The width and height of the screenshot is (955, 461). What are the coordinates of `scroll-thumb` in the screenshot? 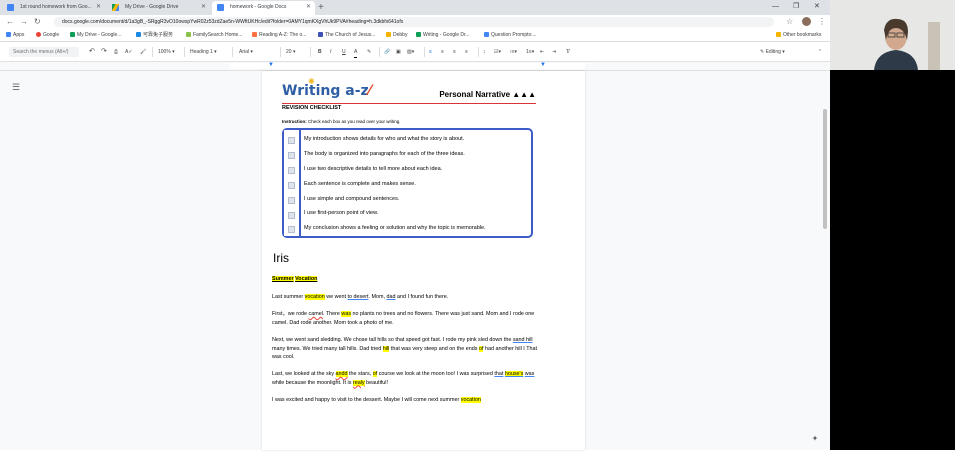 It's located at (825, 169).